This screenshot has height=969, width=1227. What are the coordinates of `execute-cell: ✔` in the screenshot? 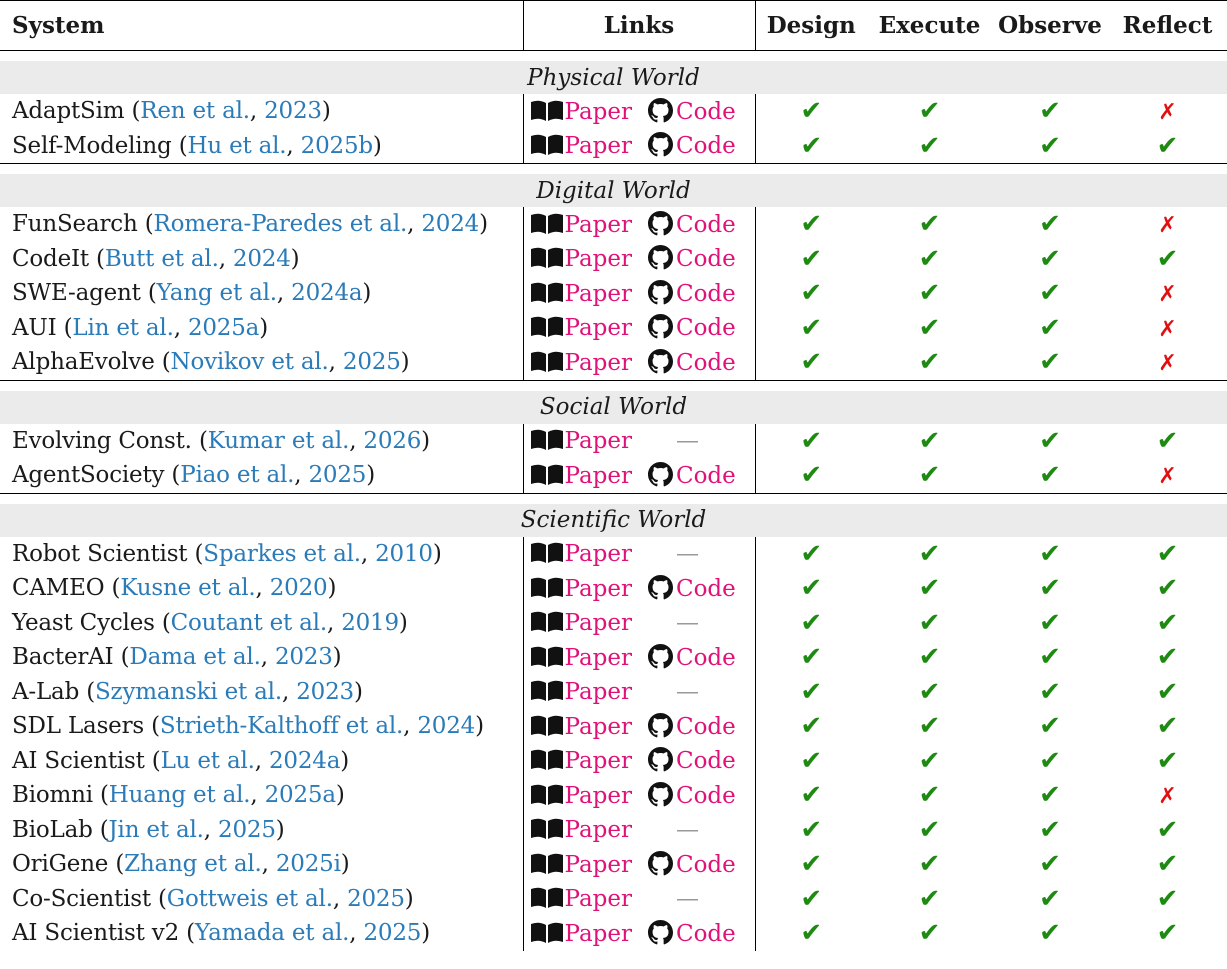 It's located at (929, 795).